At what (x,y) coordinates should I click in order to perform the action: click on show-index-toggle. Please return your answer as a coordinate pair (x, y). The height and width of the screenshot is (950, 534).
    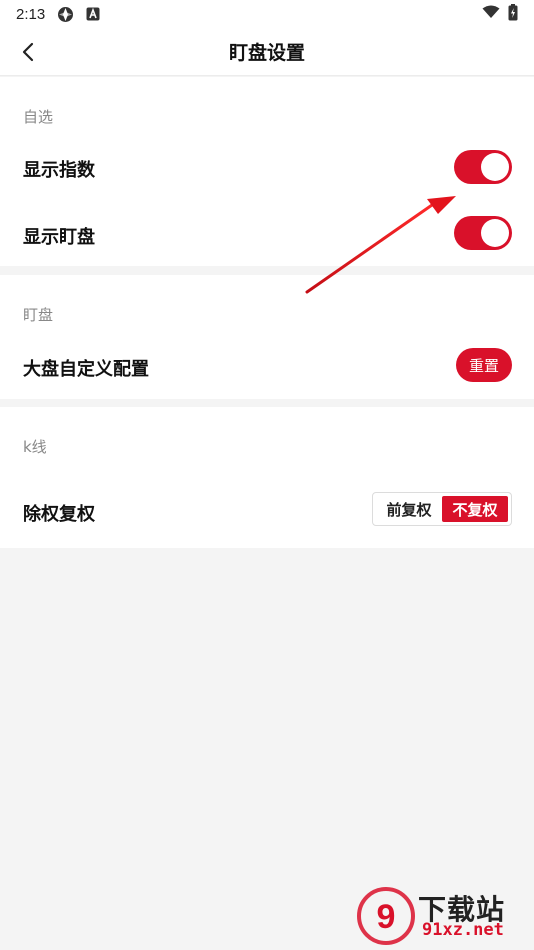
    Looking at the image, I should click on (483, 167).